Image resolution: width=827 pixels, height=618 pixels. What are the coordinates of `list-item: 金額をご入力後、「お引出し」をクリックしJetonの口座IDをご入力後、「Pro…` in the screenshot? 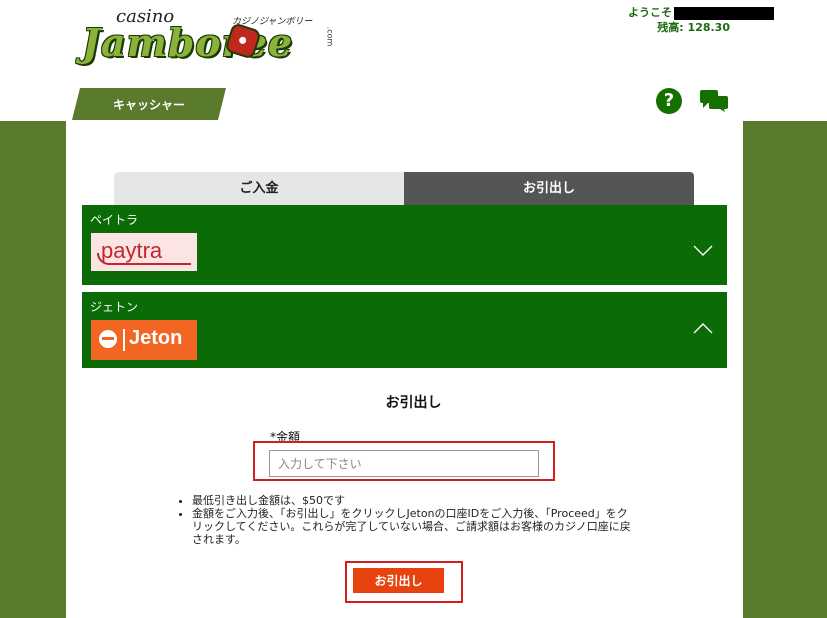 It's located at (412, 526).